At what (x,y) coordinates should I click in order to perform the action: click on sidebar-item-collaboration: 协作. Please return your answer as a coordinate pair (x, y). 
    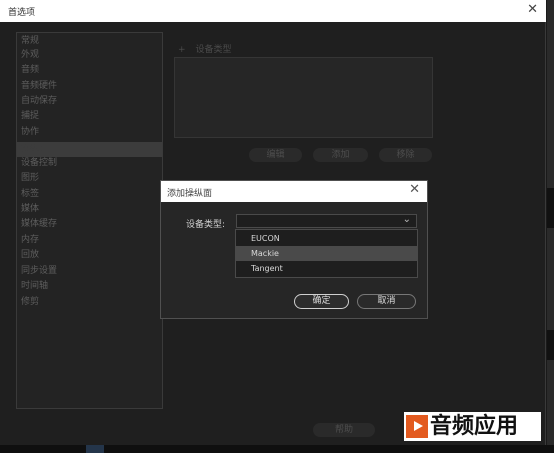
    Looking at the image, I should click on (30, 132).